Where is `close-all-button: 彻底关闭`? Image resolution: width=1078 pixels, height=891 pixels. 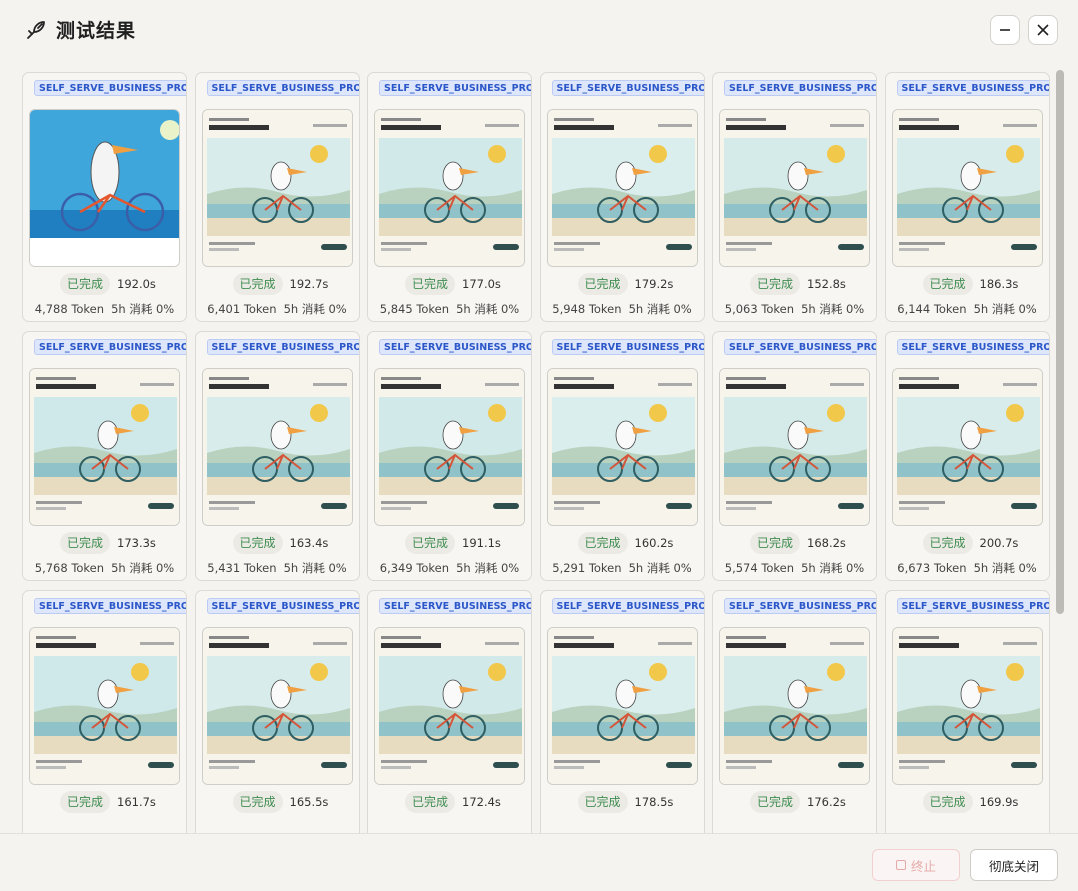
close-all-button: 彻底关闭 is located at coordinates (1014, 865).